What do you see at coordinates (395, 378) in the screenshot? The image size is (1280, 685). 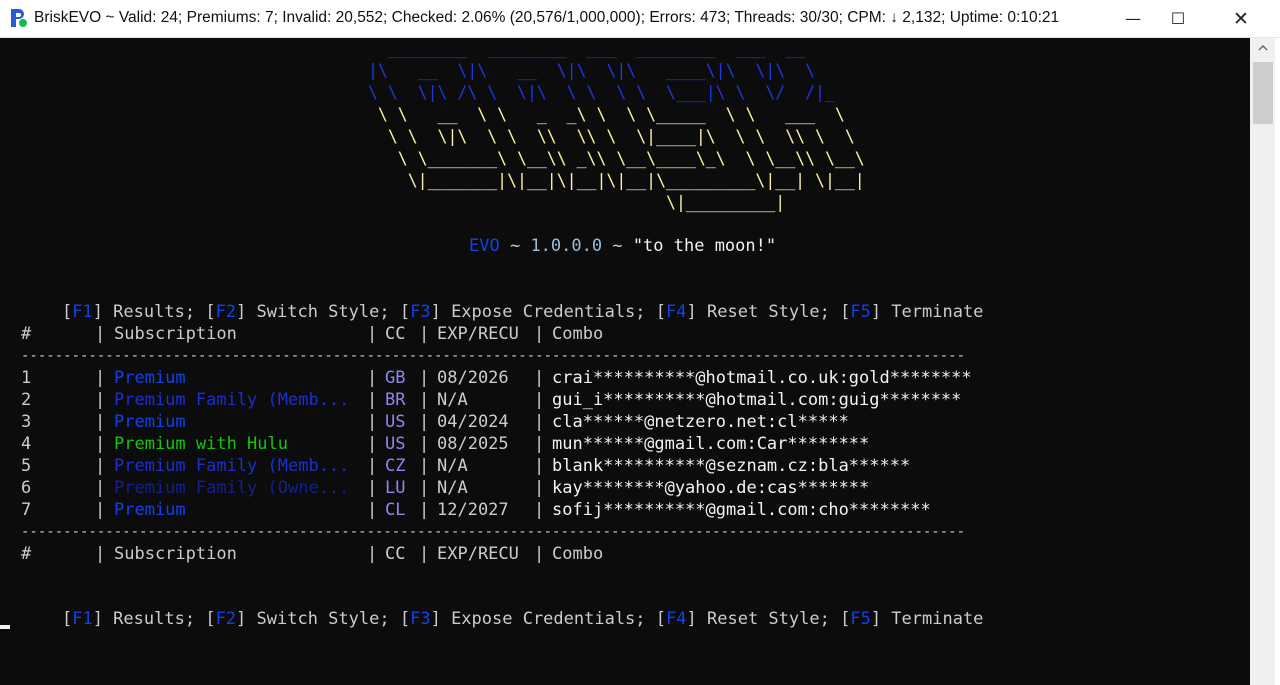 I see `row-cc: GB` at bounding box center [395, 378].